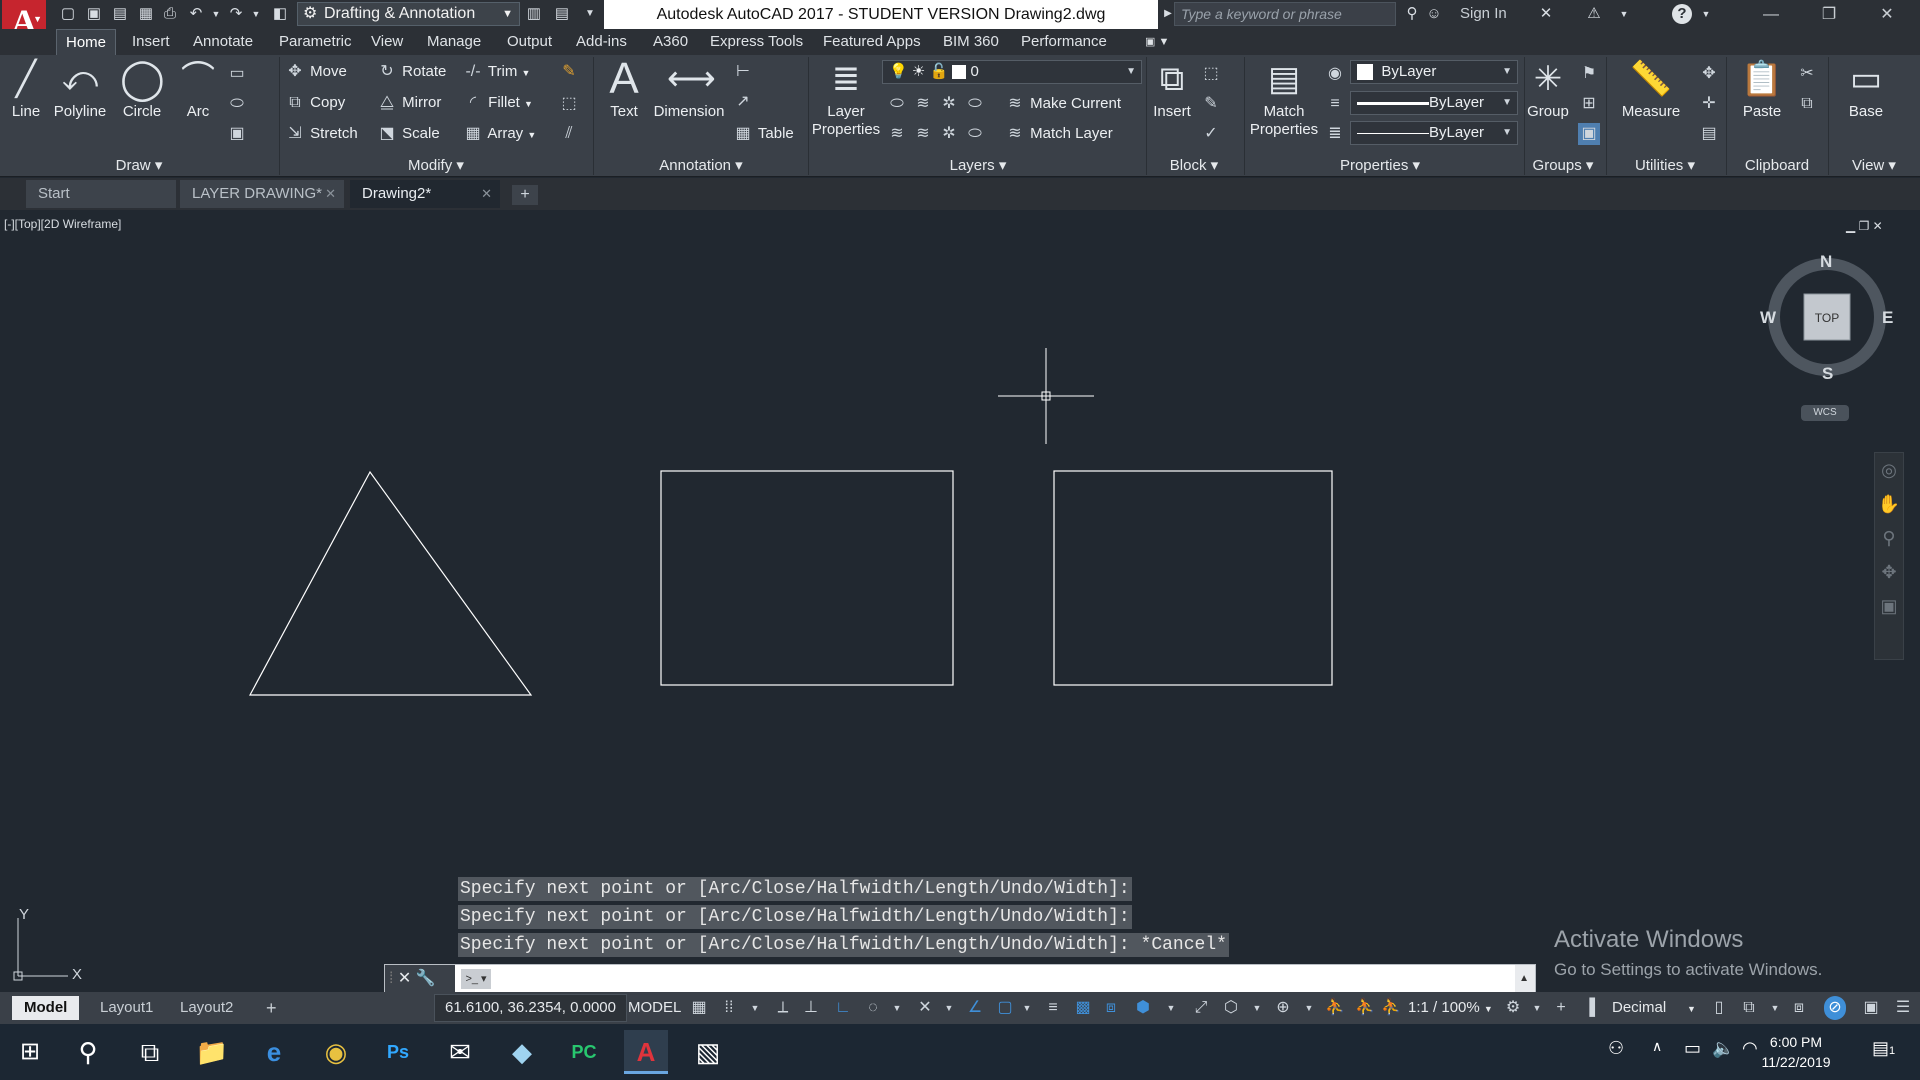  Describe the element at coordinates (569, 104) in the screenshot. I see `explode-icon: ⬚` at that location.